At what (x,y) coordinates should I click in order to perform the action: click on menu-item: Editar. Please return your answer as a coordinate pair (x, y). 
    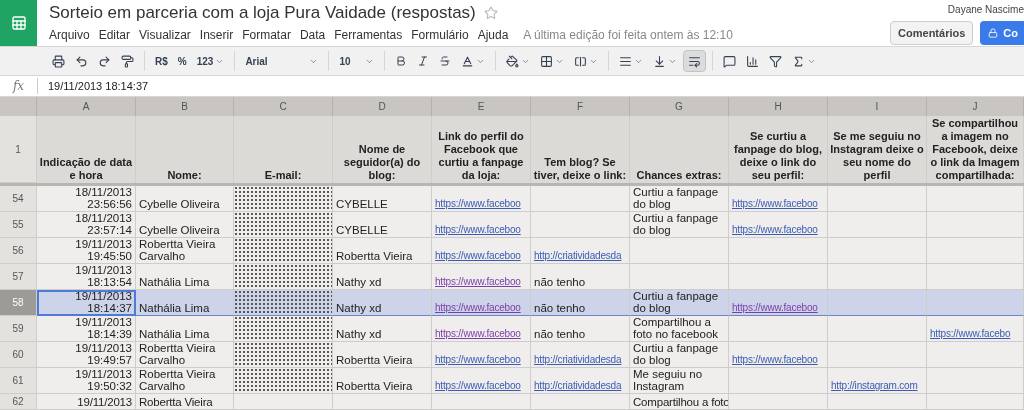
    Looking at the image, I should click on (114, 35).